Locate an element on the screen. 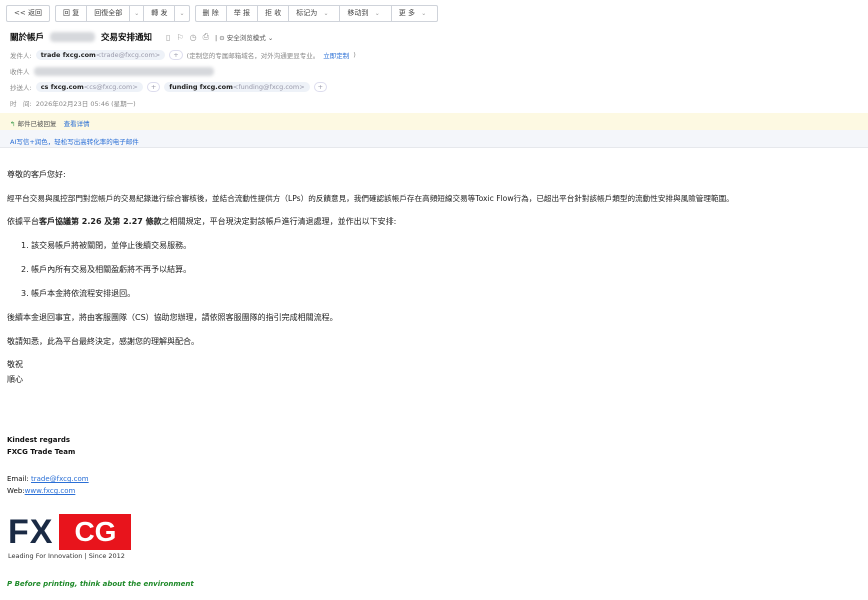 Image resolution: width=868 pixels, height=600 pixels. cc-label: 抄送人: is located at coordinates (21, 88).